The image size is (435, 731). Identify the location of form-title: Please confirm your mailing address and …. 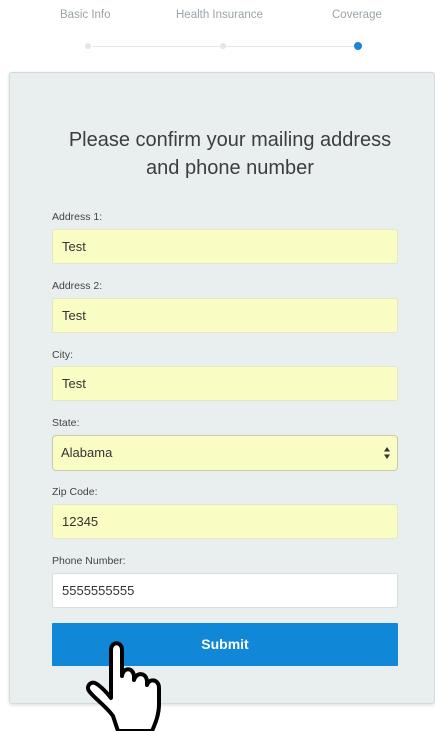
(230, 154).